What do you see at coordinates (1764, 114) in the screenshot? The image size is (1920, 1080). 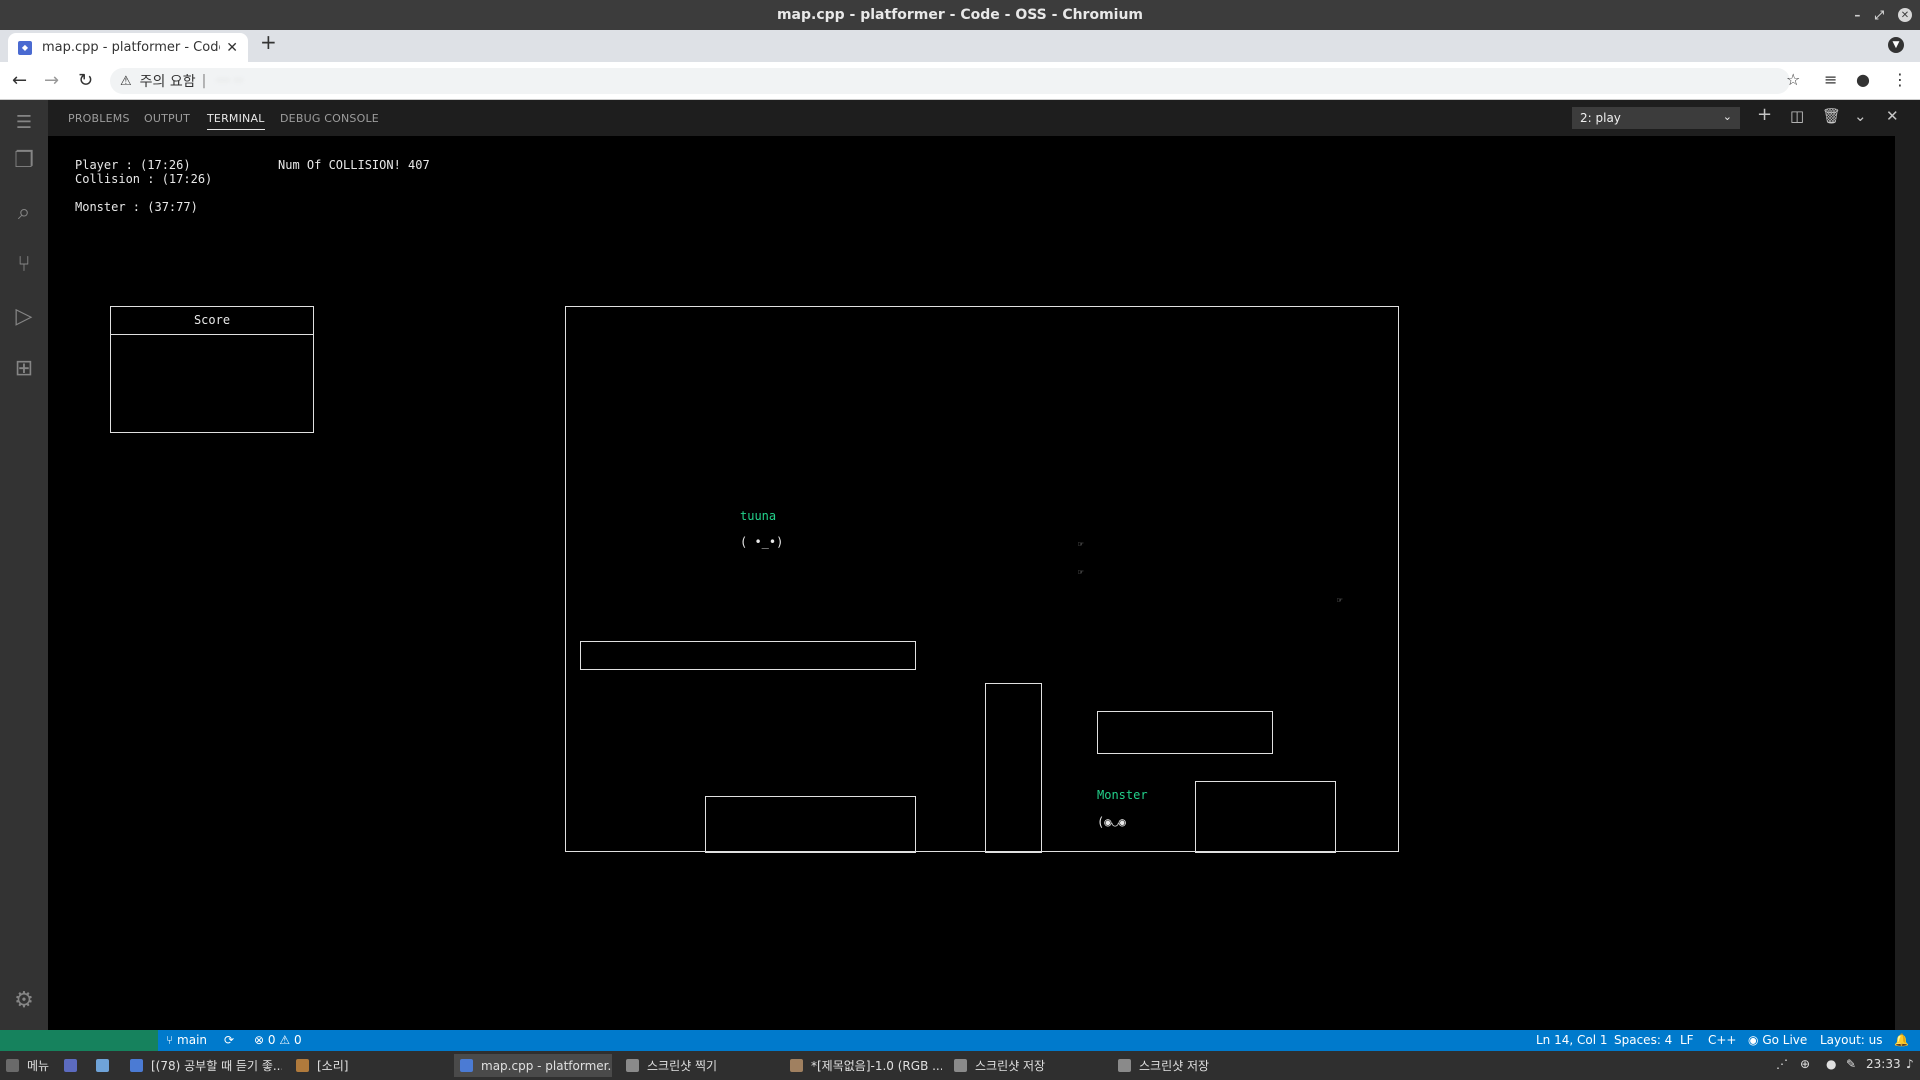 I see `new-terminal-icon: +` at bounding box center [1764, 114].